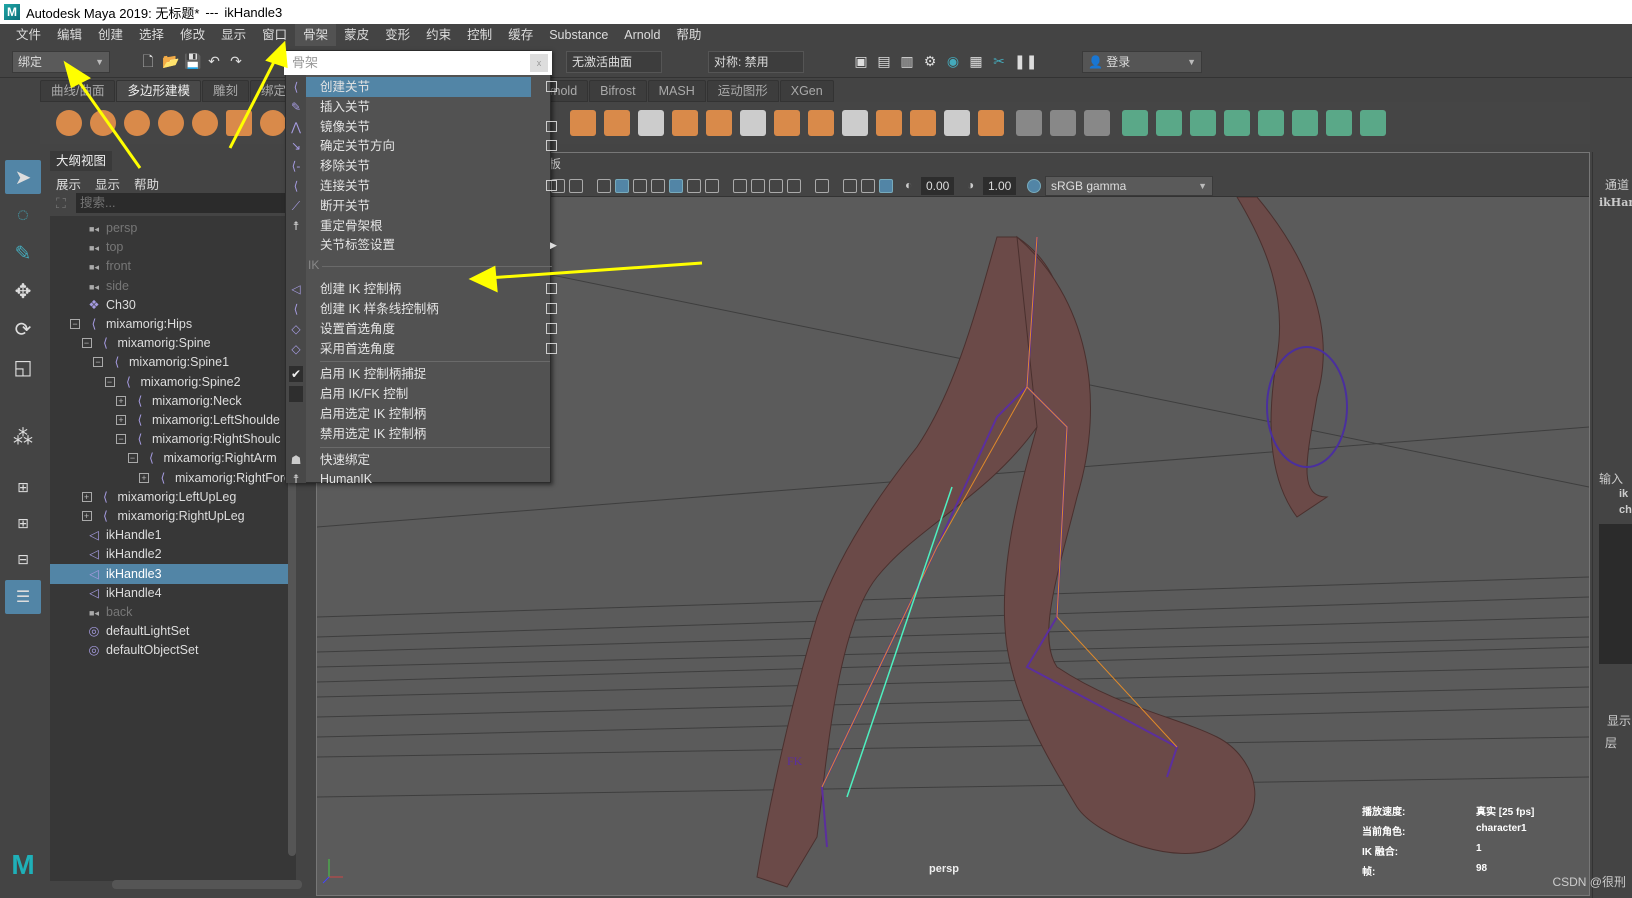 The width and height of the screenshot is (1632, 898). What do you see at coordinates (651, 123) in the screenshot?
I see `shelf-separate-icon` at bounding box center [651, 123].